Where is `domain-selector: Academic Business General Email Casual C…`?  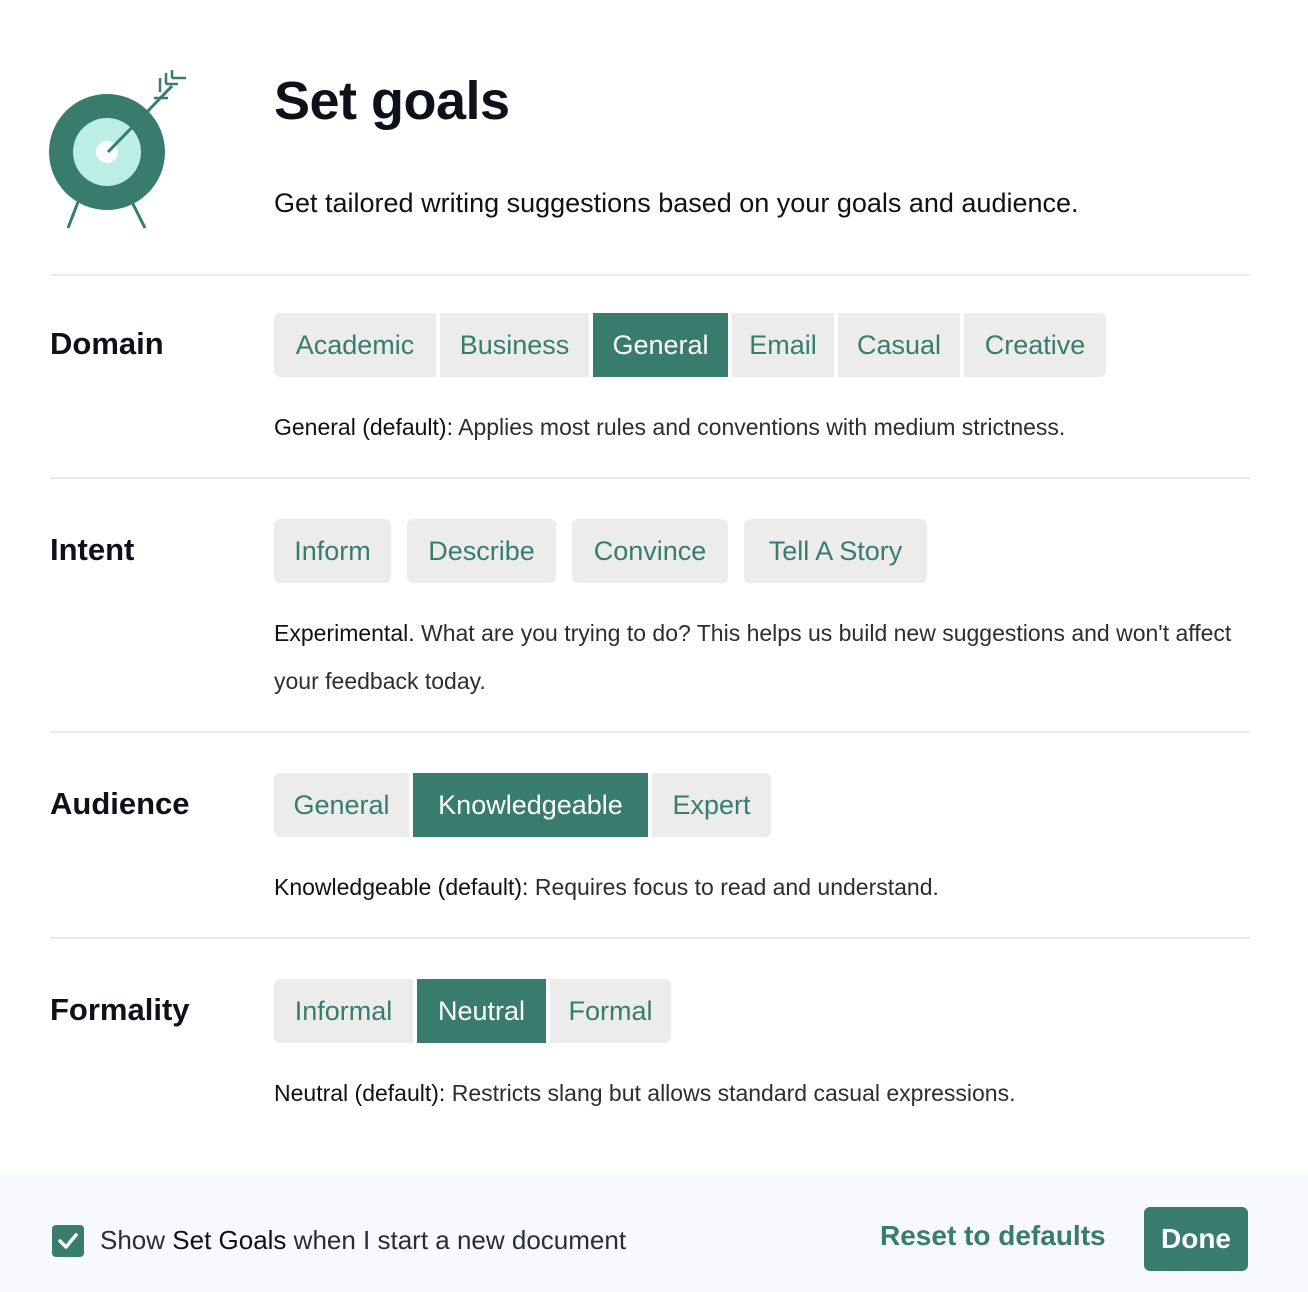 domain-selector: Academic Business General Email Casual C… is located at coordinates (690, 345).